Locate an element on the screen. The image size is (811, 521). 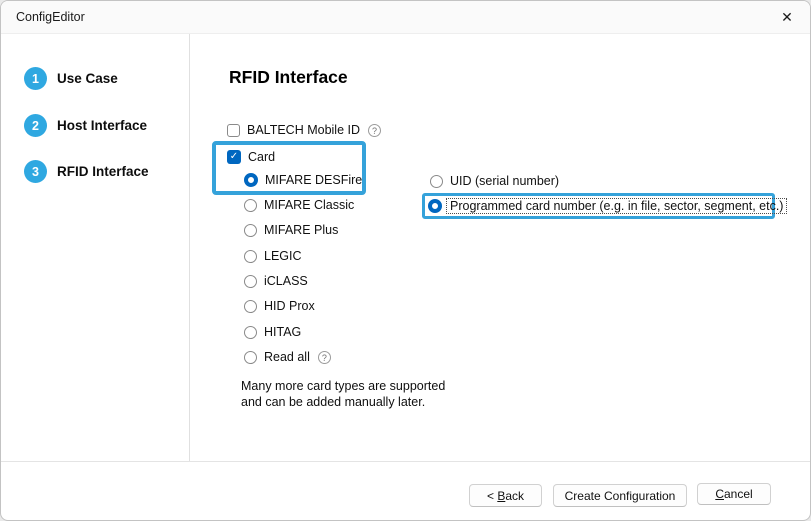
close-icon: ✕ is located at coordinates (787, 17).